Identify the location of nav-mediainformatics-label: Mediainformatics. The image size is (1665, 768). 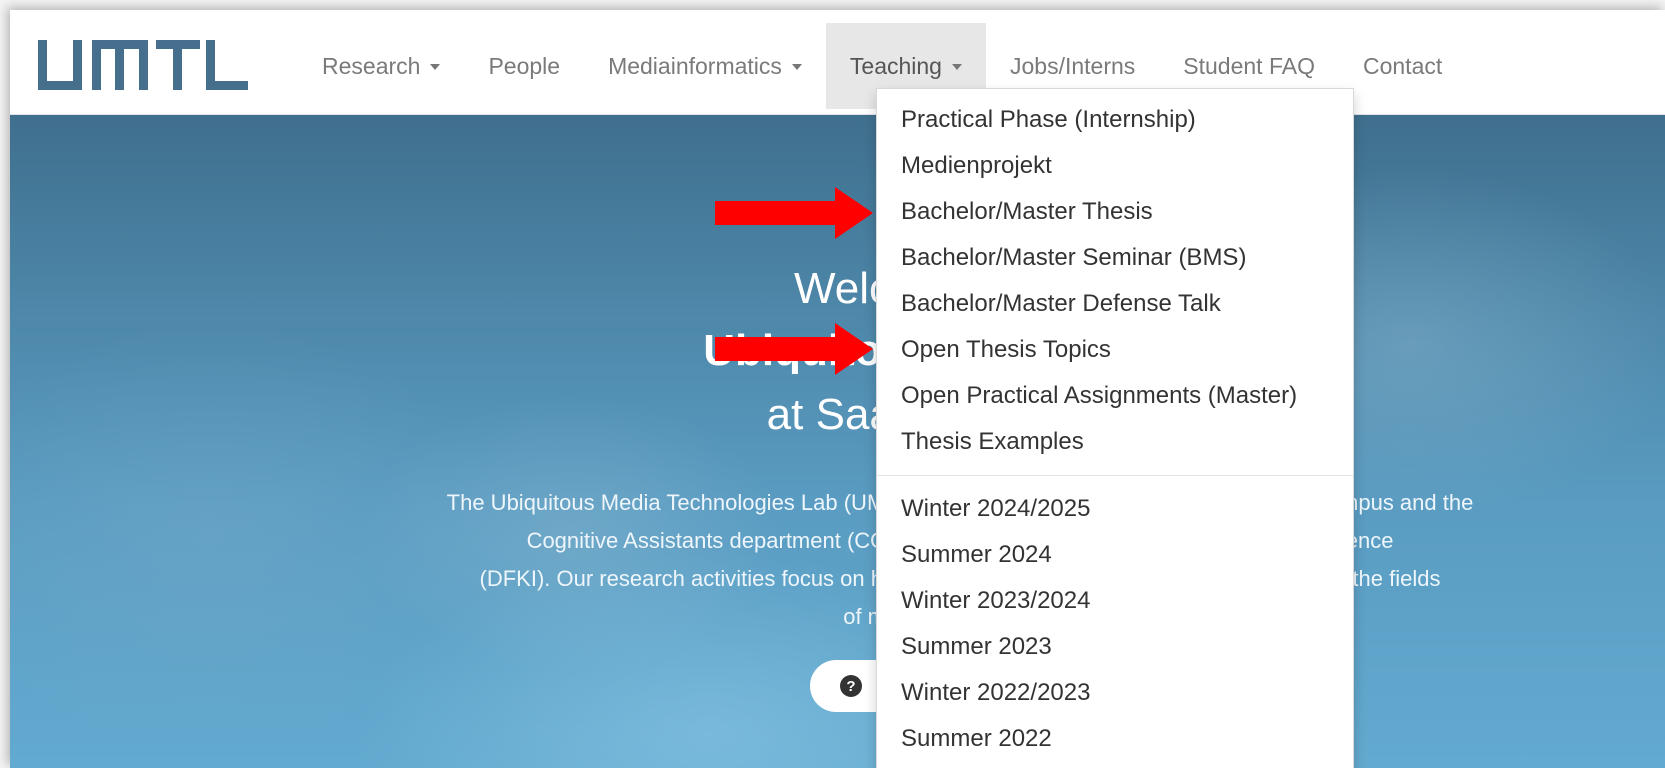
(695, 65).